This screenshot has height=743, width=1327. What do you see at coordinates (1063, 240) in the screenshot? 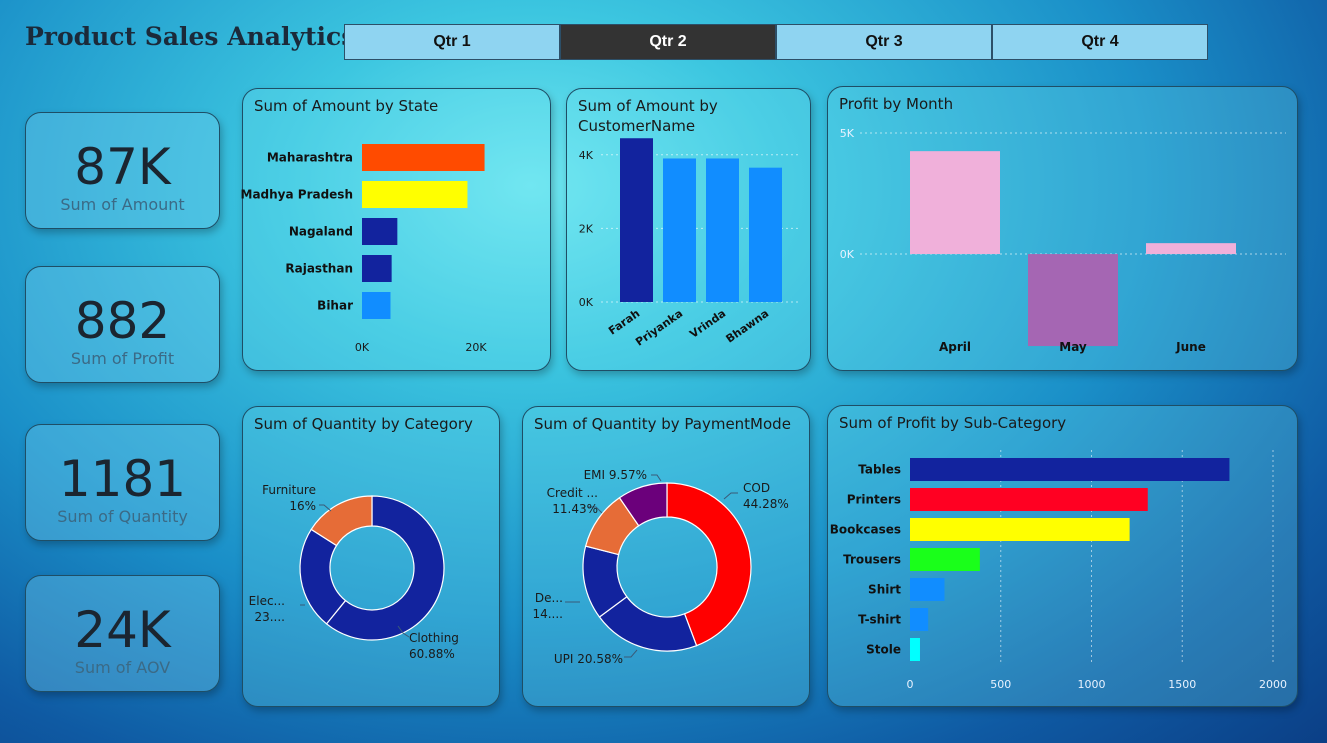
I see `profit-by-month-chart: 0K 5K April May June` at bounding box center [1063, 240].